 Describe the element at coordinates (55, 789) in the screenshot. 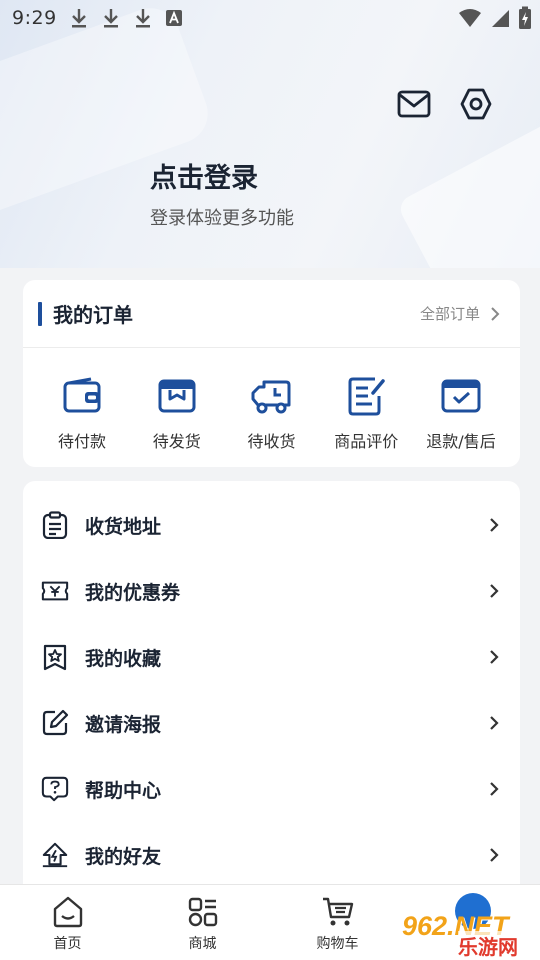

I see `help-icon` at that location.